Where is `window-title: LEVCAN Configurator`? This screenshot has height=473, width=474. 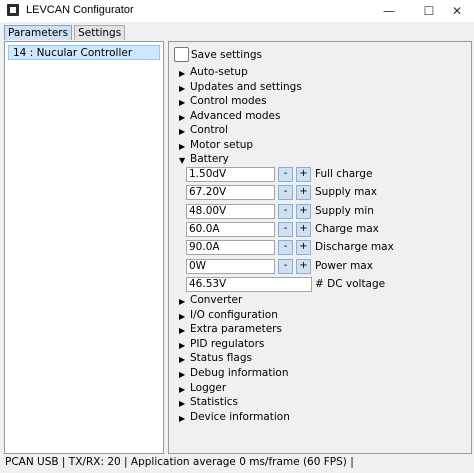 window-title: LEVCAN Configurator is located at coordinates (80, 10).